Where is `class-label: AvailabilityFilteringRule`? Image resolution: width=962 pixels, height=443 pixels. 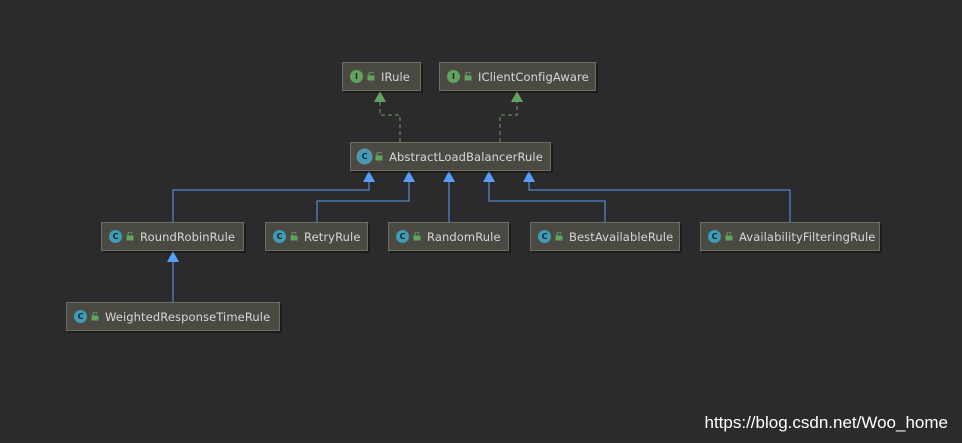 class-label: AvailabilityFilteringRule is located at coordinates (807, 236).